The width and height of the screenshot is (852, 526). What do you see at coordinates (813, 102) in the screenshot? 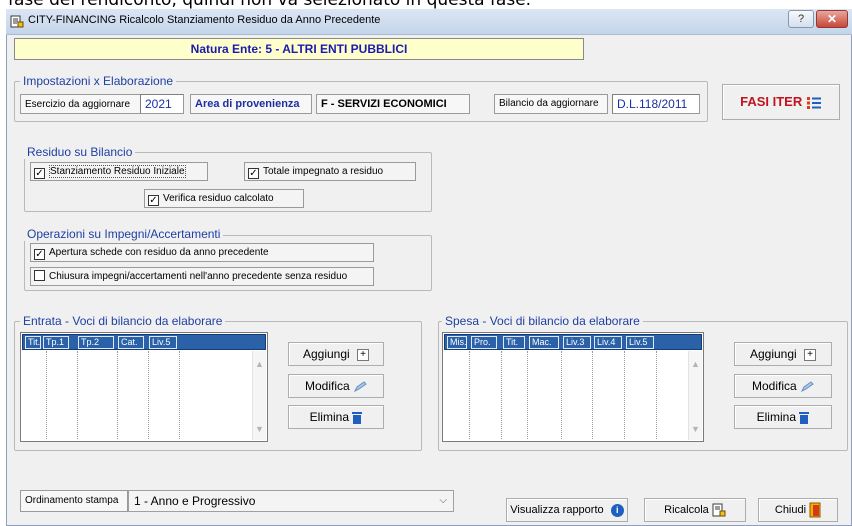
I see `list-icon` at bounding box center [813, 102].